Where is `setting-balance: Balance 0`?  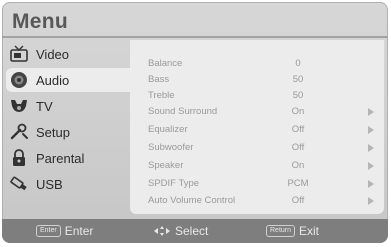 setting-balance: Balance 0 is located at coordinates (261, 64).